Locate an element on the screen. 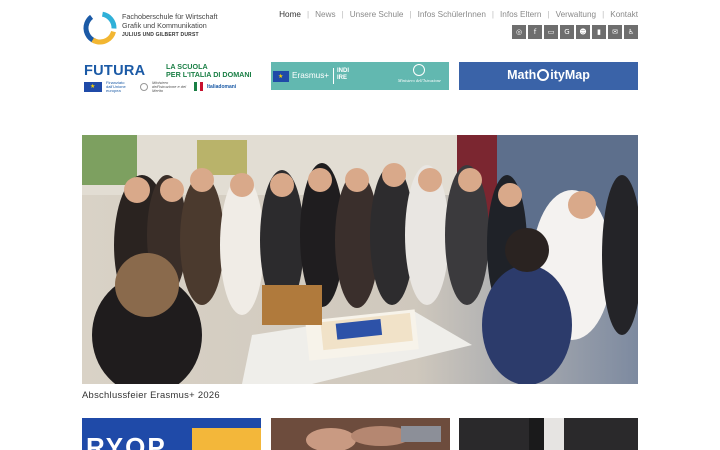 This screenshot has width=720, height=450. futura-tagline-2: PER L'ITALIA DI DOMANI is located at coordinates (209, 74).